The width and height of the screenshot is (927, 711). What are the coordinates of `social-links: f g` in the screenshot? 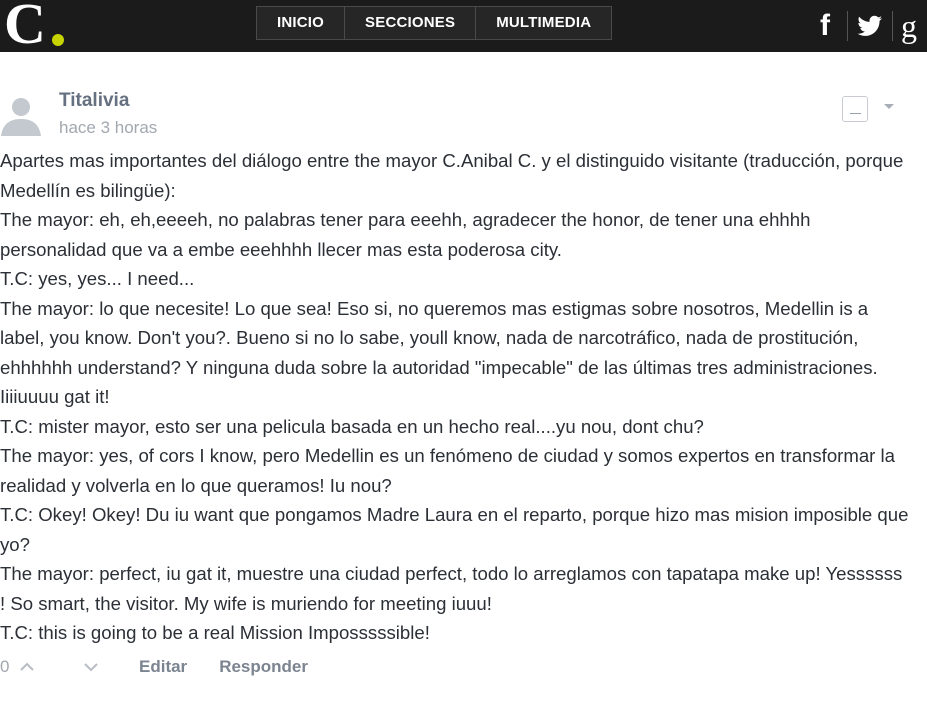 It's located at (865, 26).